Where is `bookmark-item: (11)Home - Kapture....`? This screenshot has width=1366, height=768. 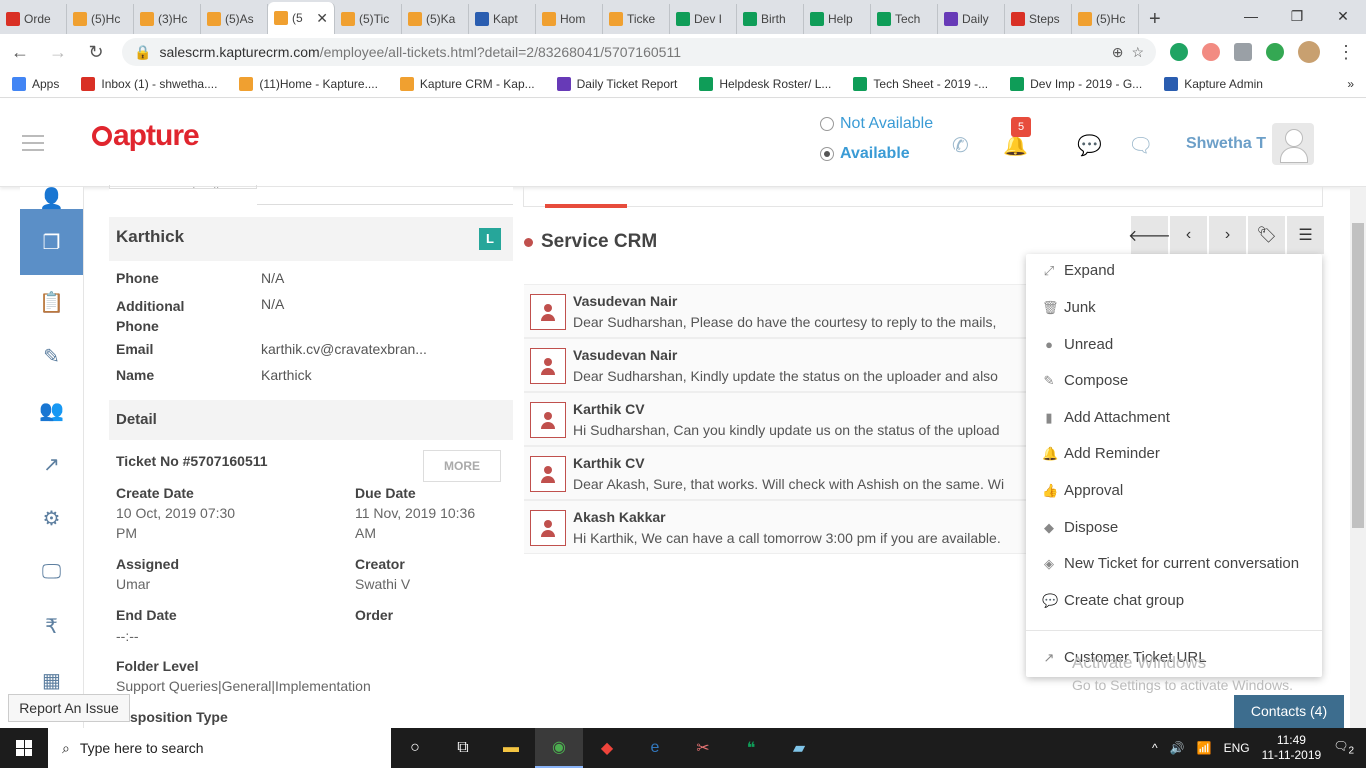
bookmark-item: (11)Home - Kapture.... is located at coordinates (308, 83).